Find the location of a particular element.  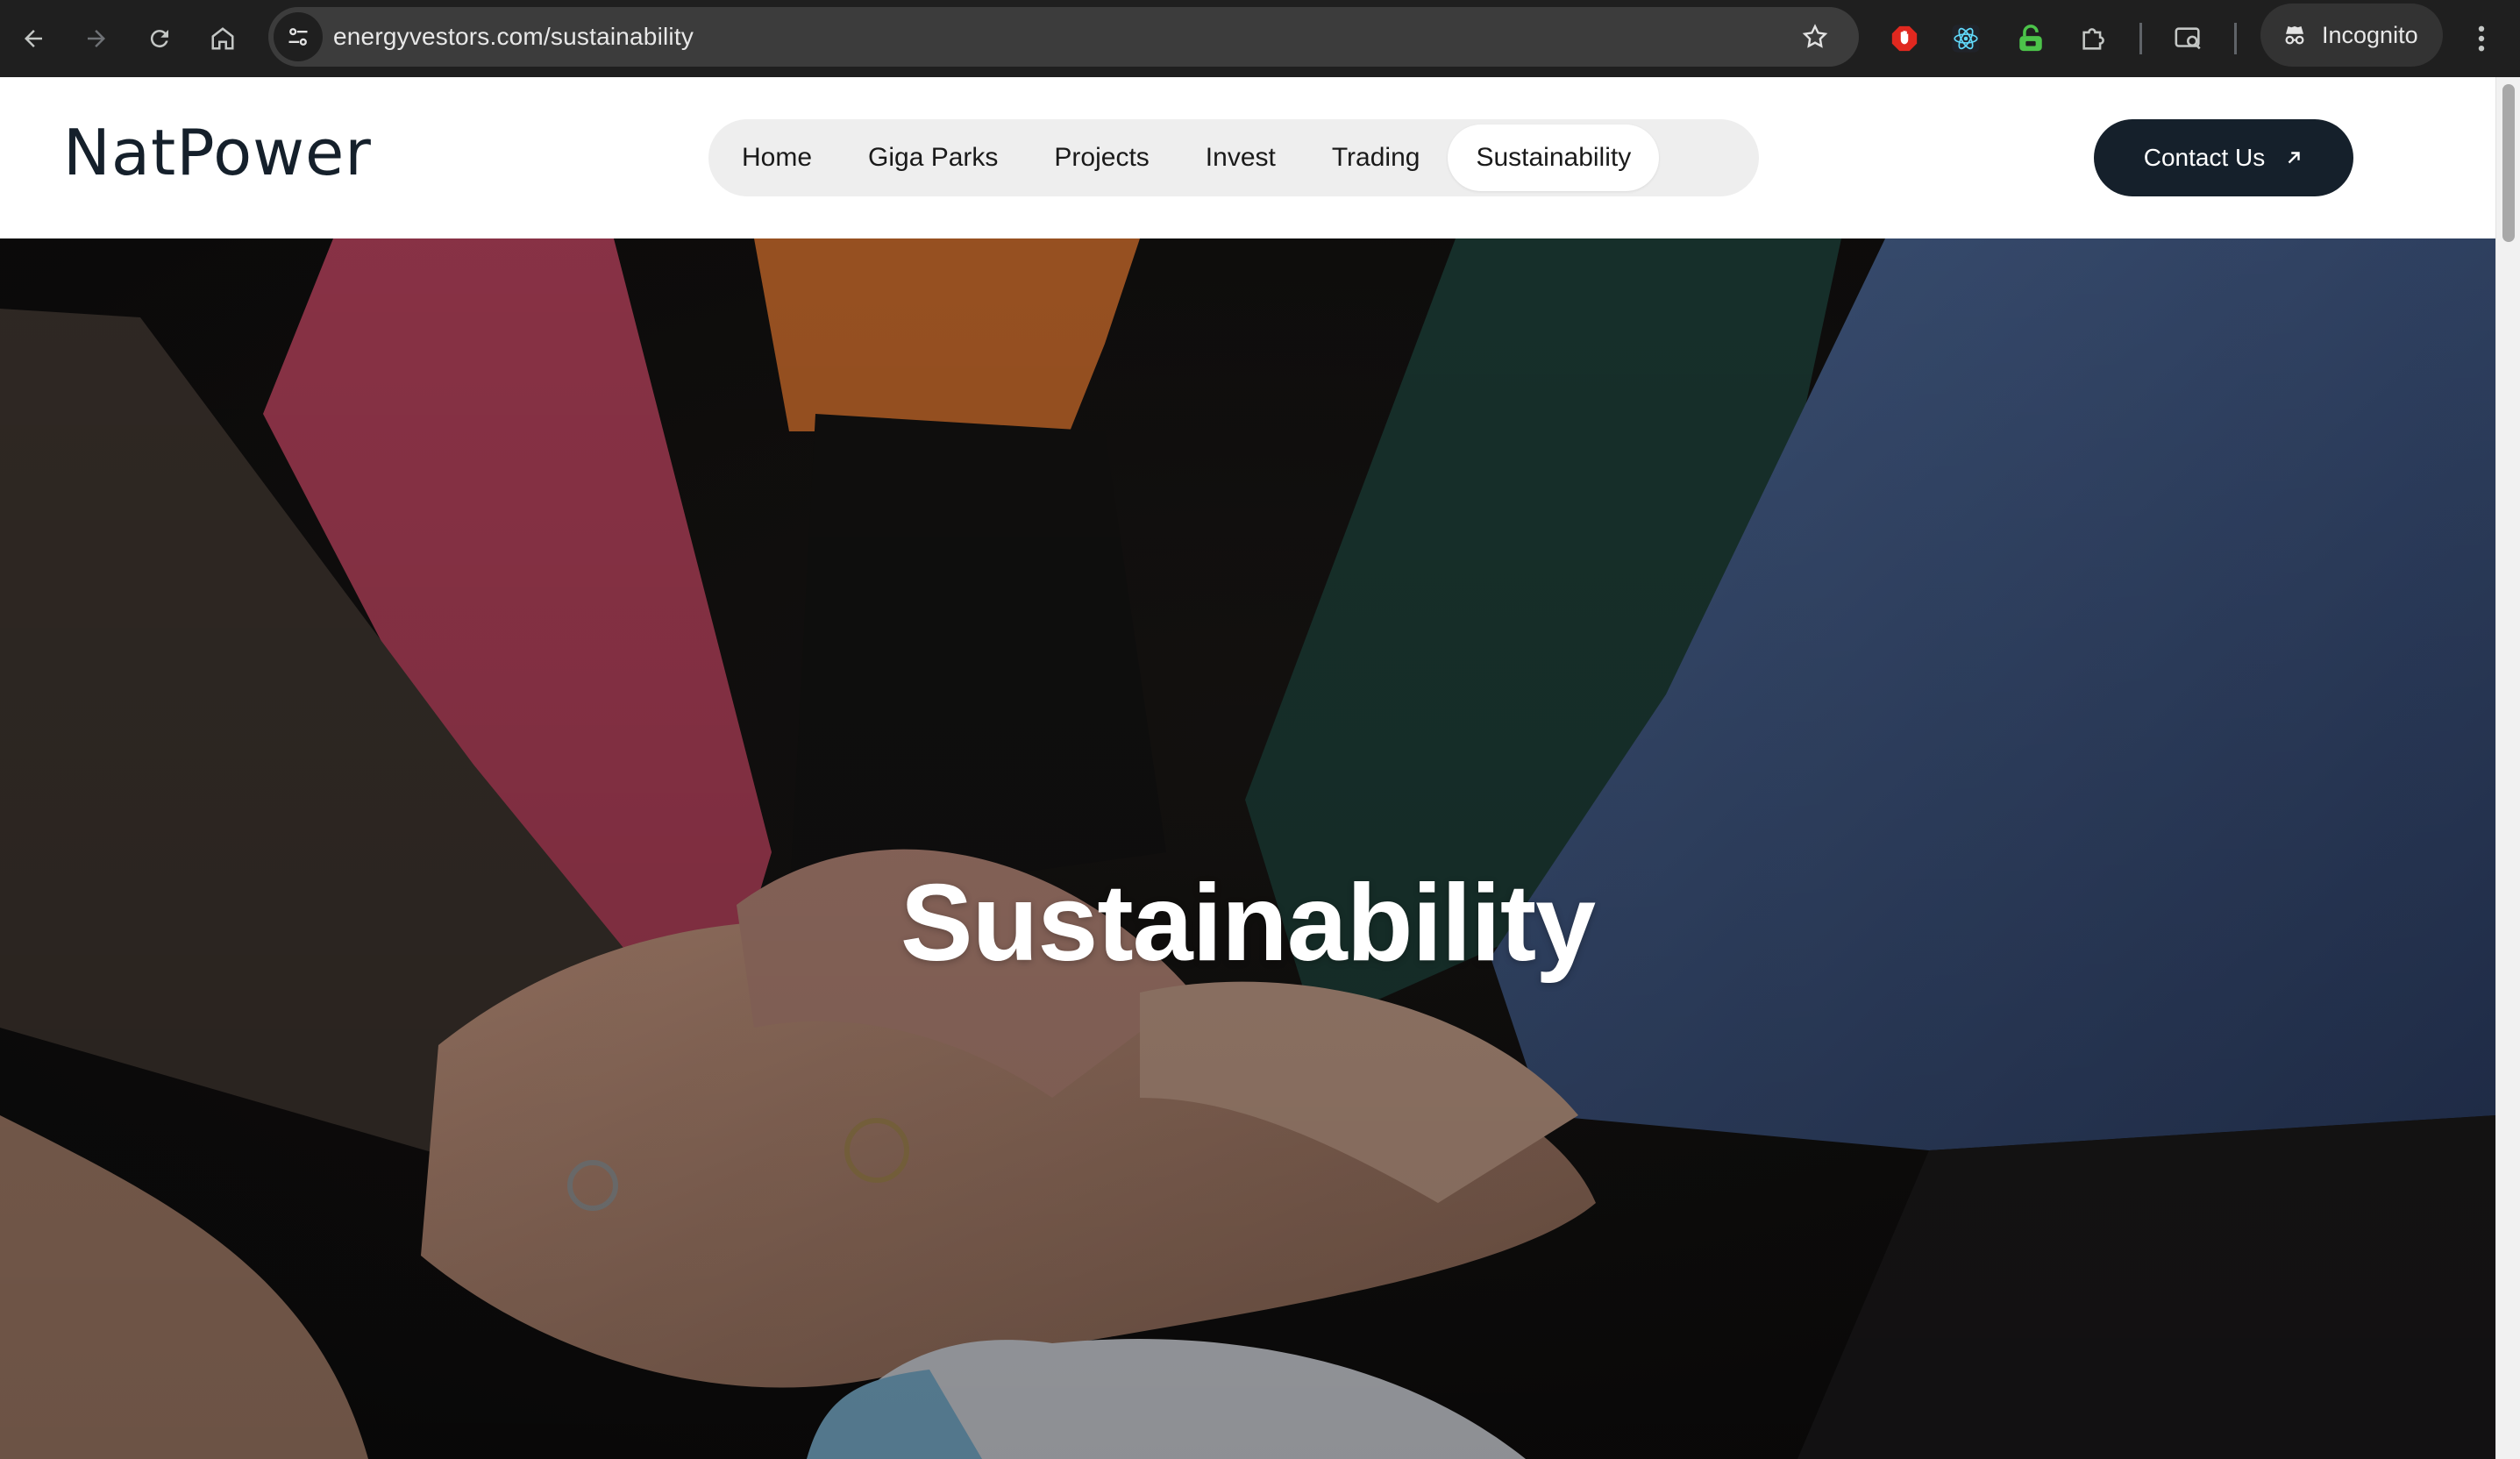

incognito-icon is located at coordinates (2294, 35).